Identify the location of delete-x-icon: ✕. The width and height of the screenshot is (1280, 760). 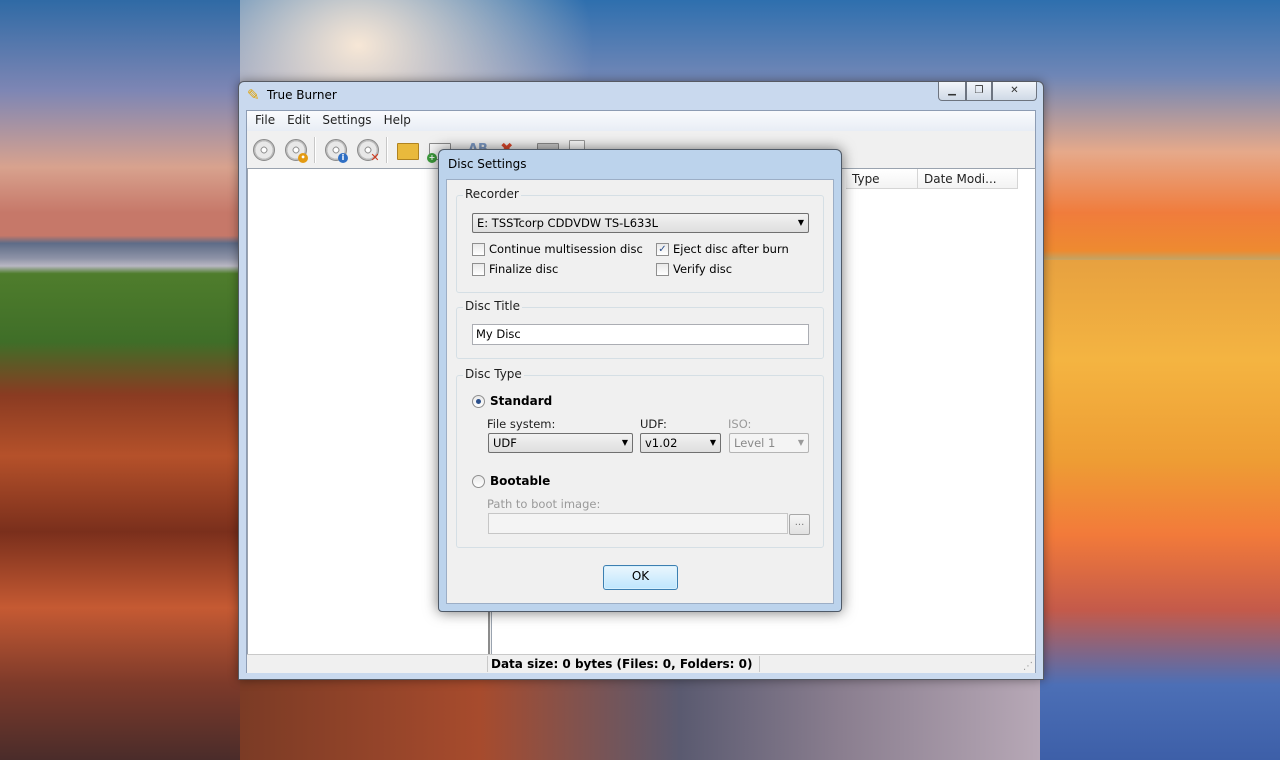
(375, 157).